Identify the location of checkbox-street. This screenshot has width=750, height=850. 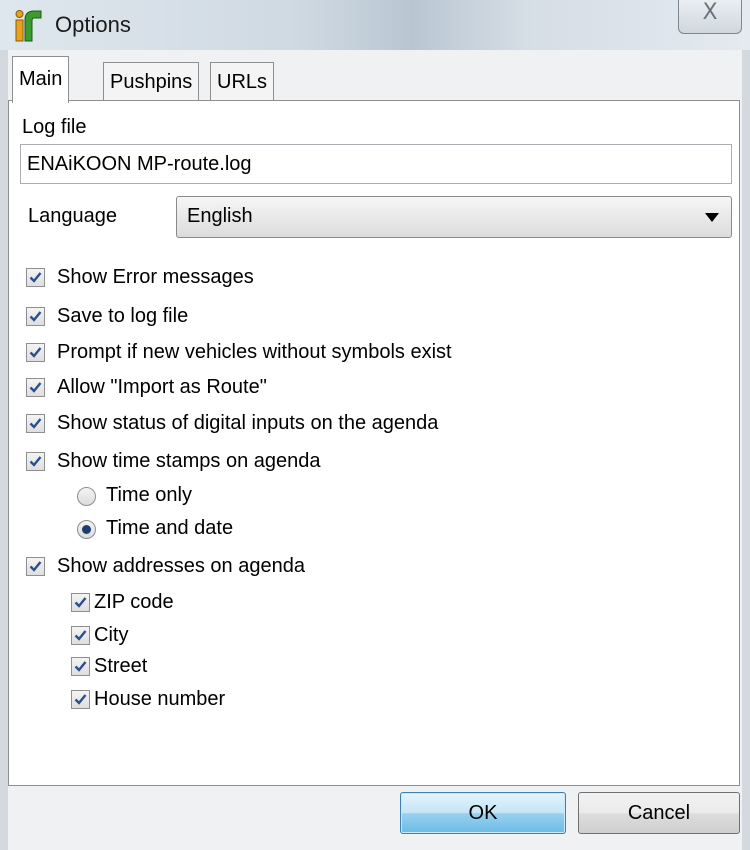
(80, 666).